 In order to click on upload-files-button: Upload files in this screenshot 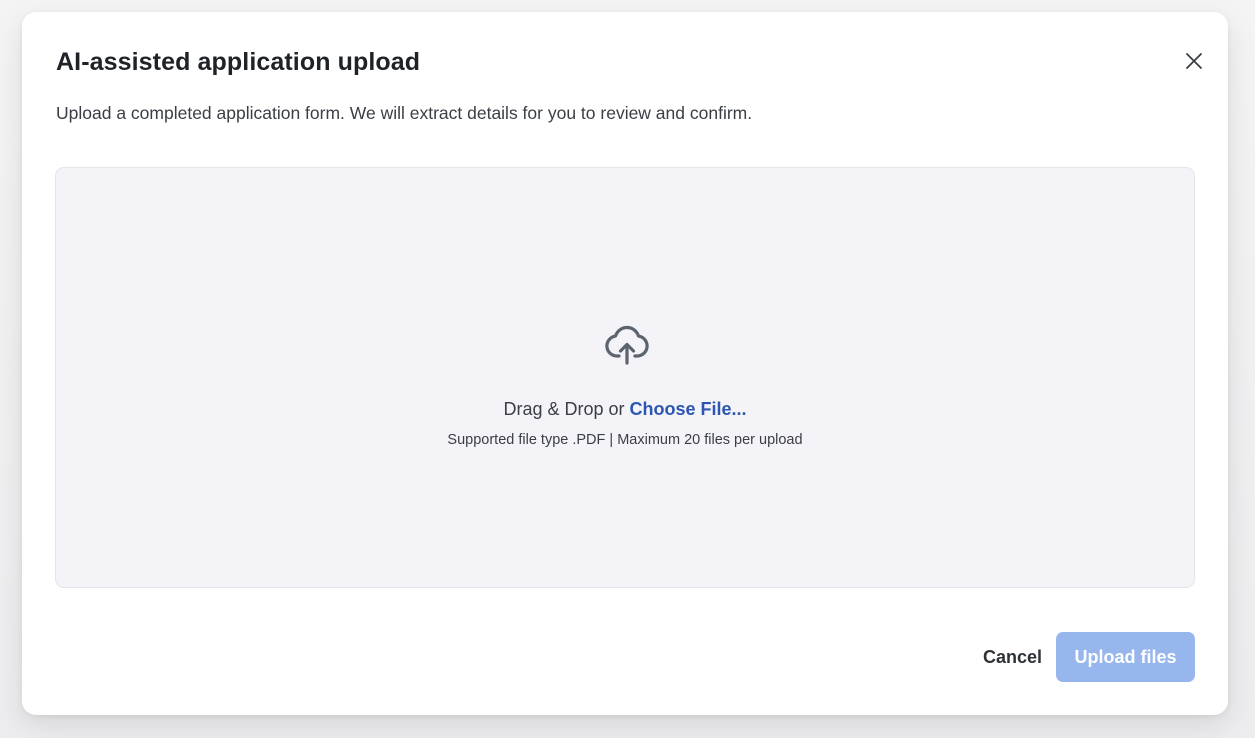, I will do `click(1125, 657)`.